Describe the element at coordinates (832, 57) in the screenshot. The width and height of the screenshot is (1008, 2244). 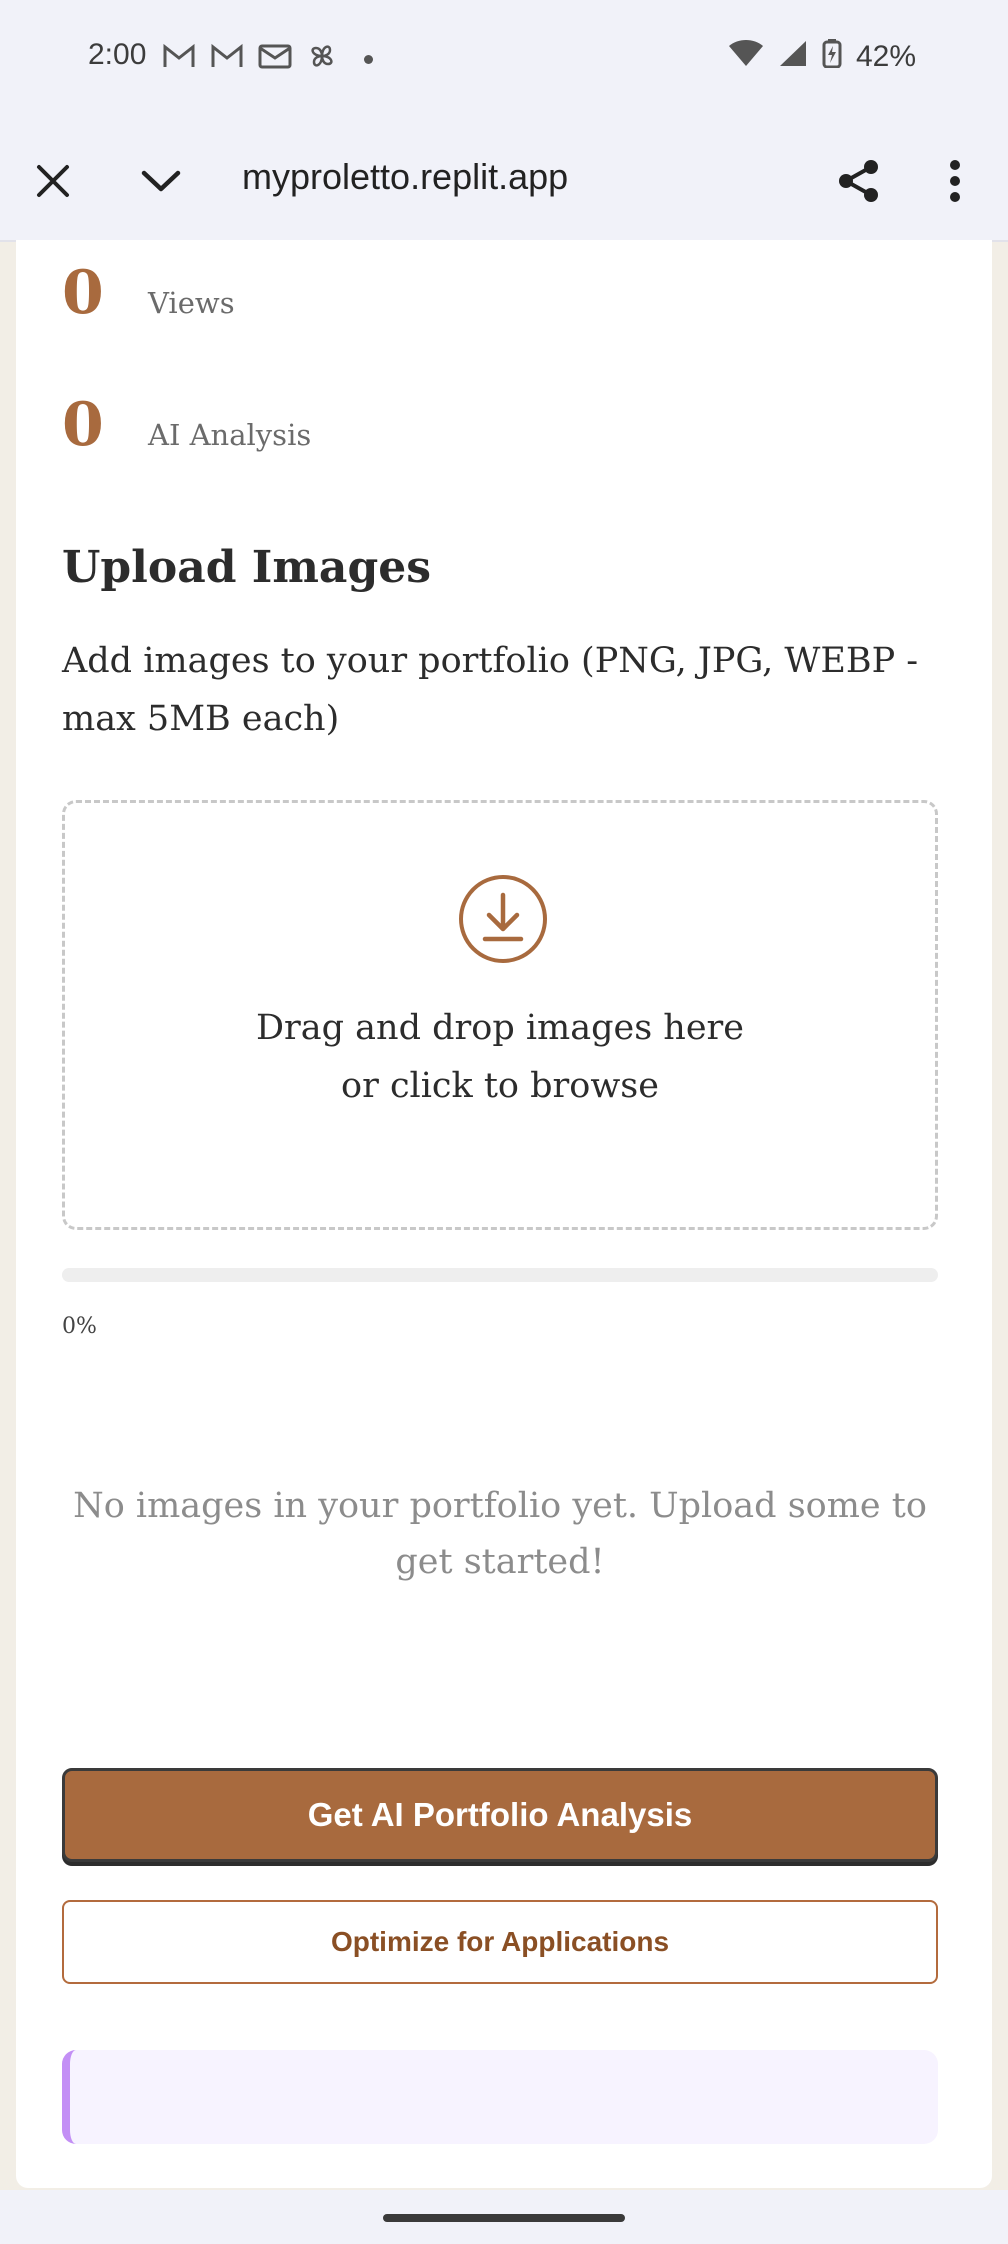
I see `battery-charging-icon` at that location.